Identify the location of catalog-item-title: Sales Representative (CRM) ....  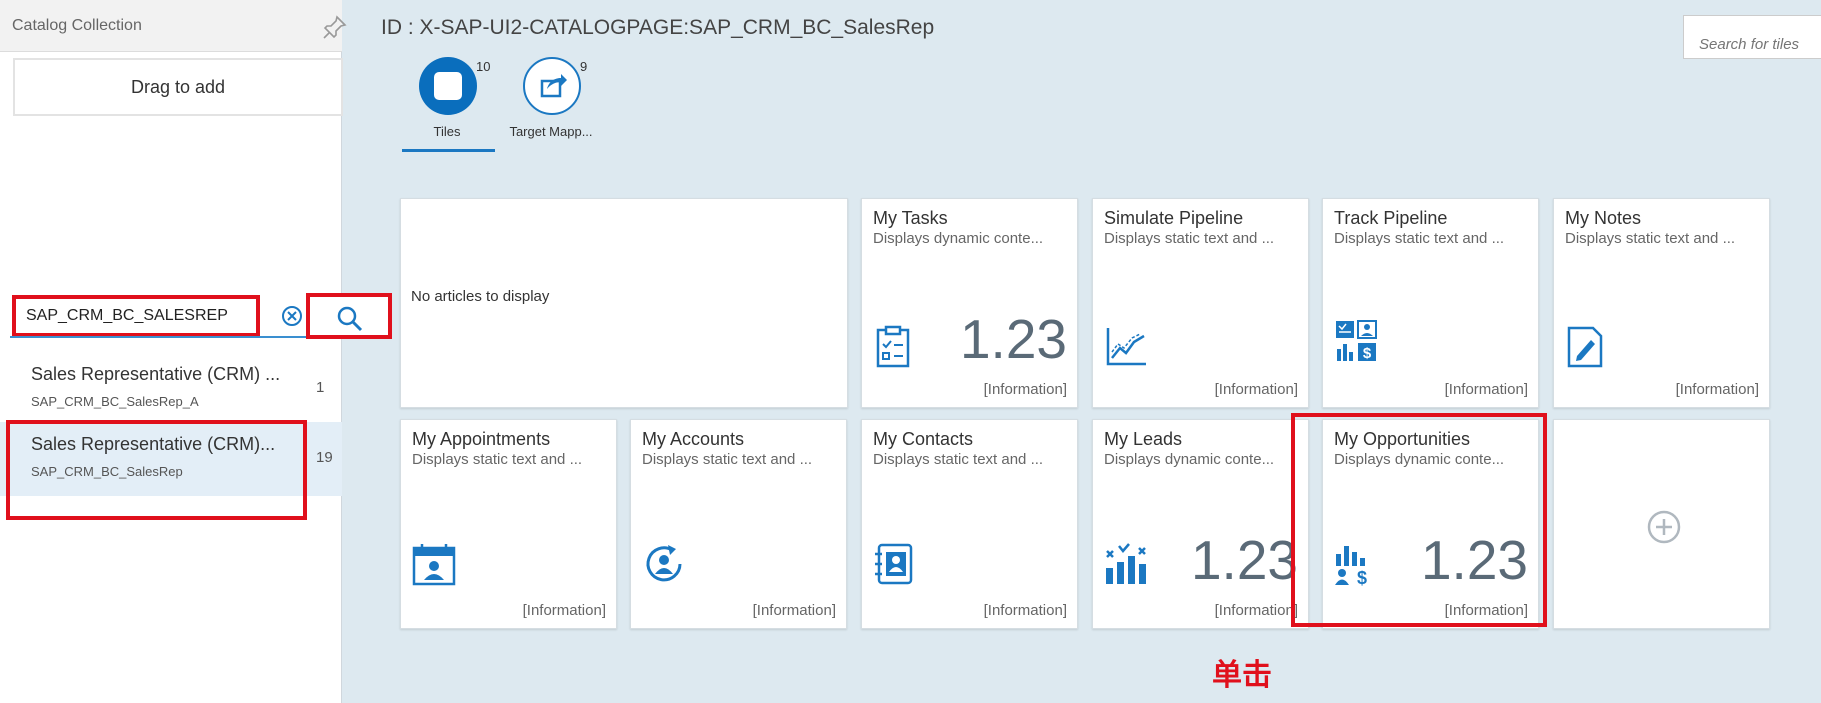
(156, 374).